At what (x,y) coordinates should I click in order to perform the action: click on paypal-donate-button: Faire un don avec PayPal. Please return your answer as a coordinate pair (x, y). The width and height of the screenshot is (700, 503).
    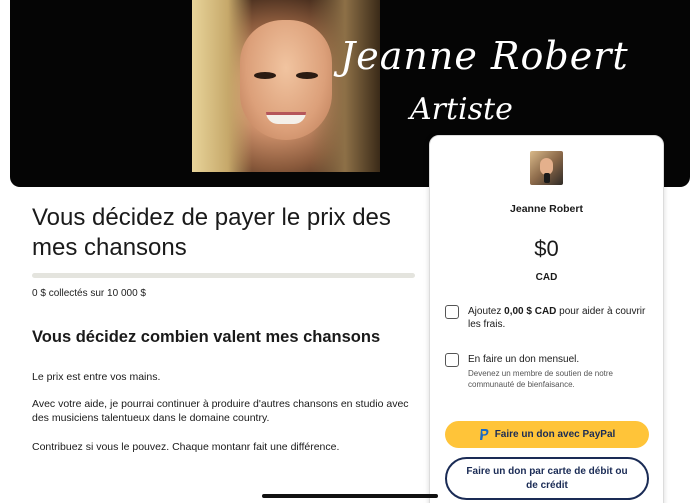
    Looking at the image, I should click on (547, 434).